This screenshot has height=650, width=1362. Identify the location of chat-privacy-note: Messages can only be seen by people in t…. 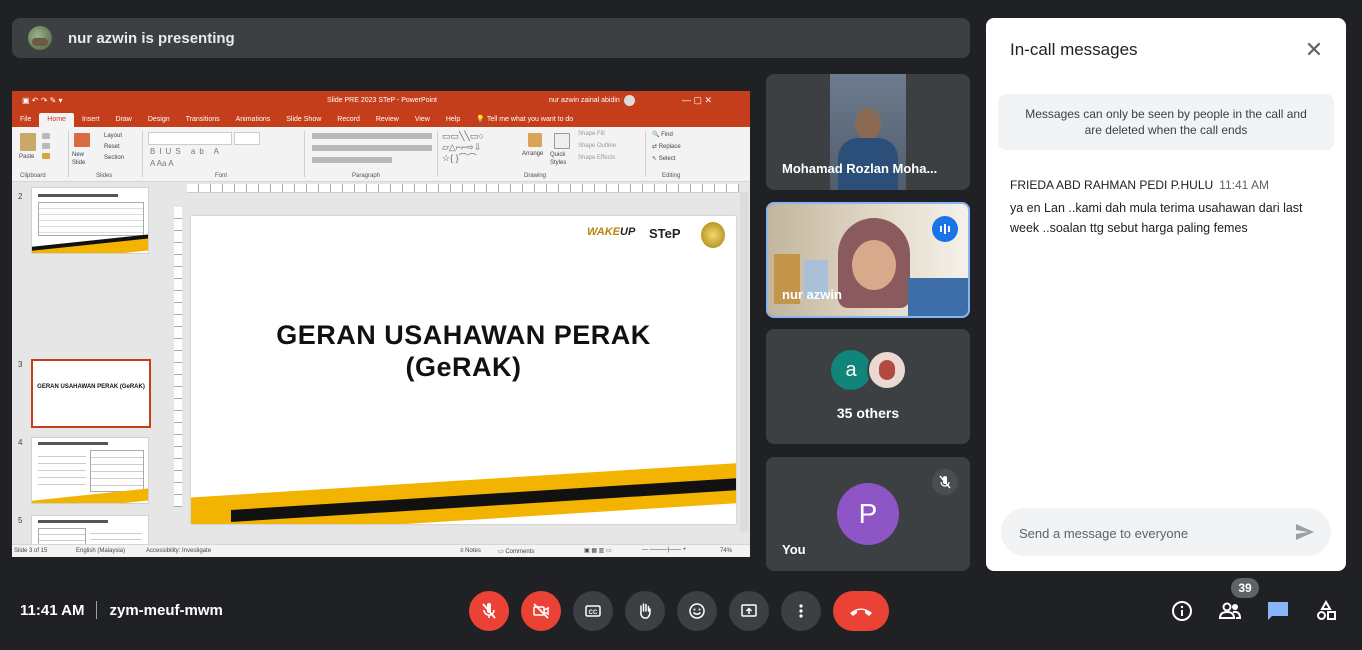
(1166, 122).